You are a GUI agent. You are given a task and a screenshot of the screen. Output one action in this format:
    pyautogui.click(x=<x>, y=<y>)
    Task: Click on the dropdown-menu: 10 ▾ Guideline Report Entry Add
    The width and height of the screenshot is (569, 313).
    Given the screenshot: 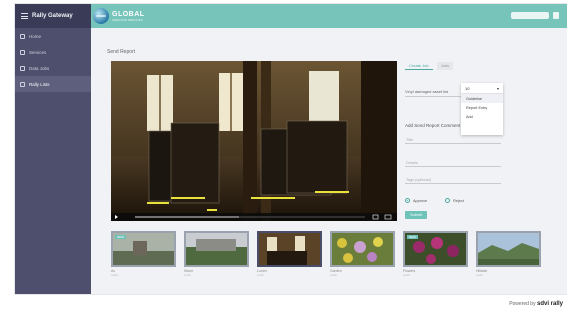 What is the action you would take?
    pyautogui.click(x=482, y=109)
    